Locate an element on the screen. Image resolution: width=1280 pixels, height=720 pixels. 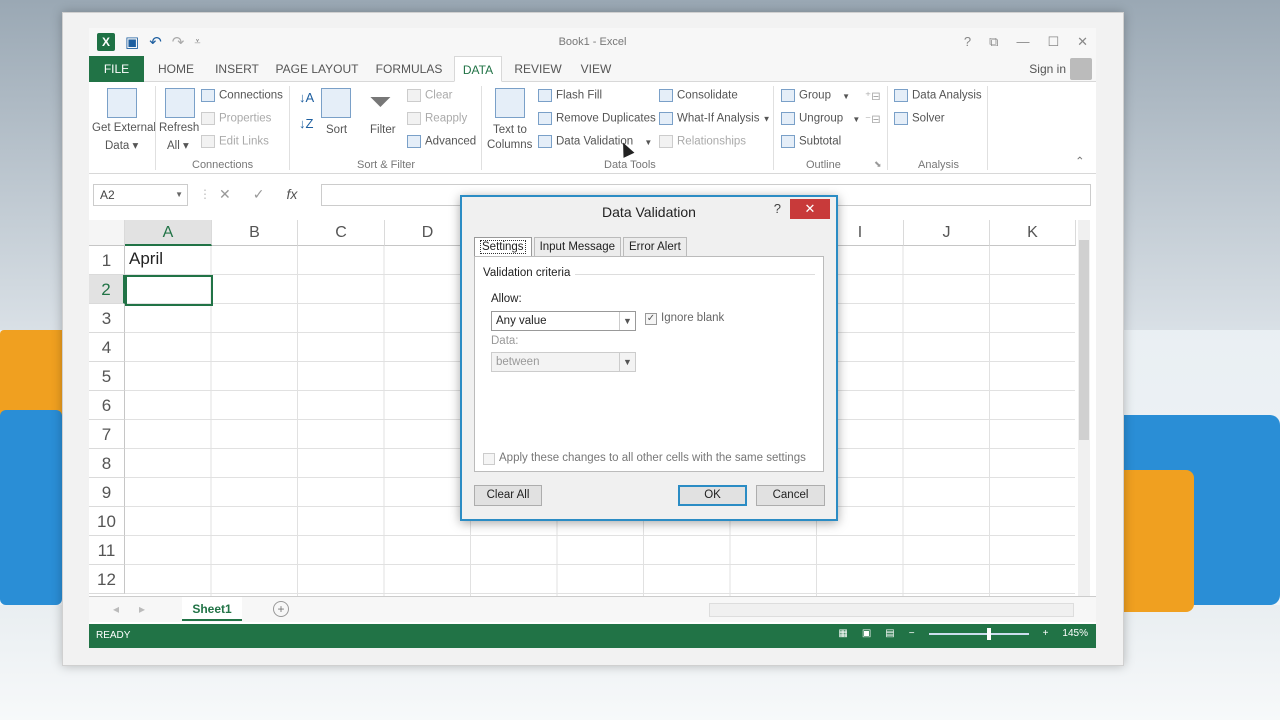
filter-button: Filter is located at coordinates (383, 130).